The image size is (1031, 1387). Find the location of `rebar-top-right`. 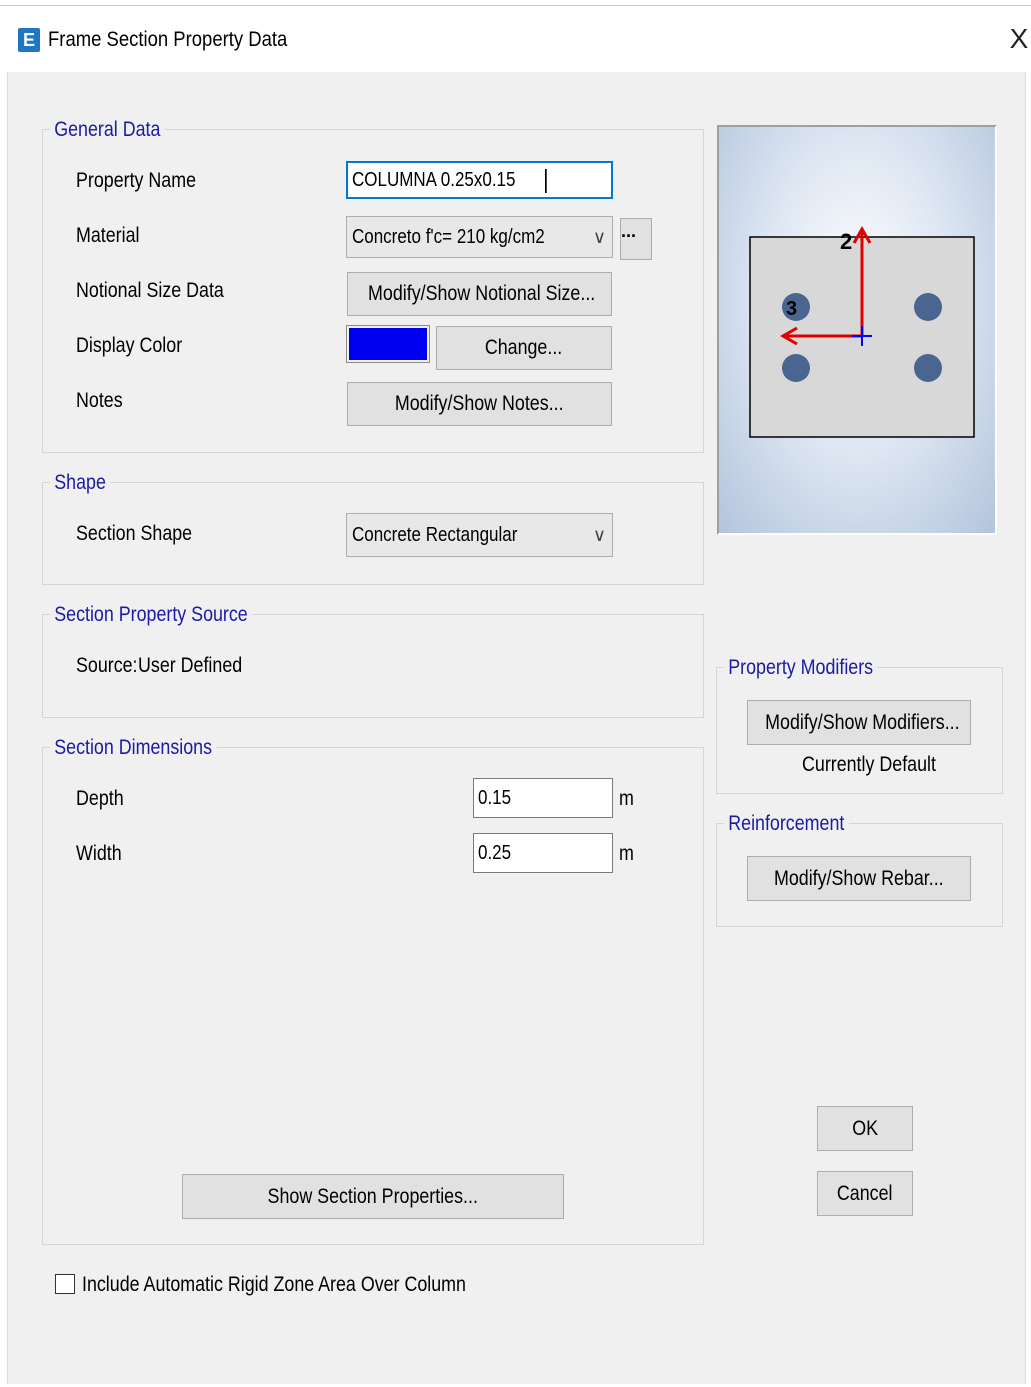

rebar-top-right is located at coordinates (928, 307).